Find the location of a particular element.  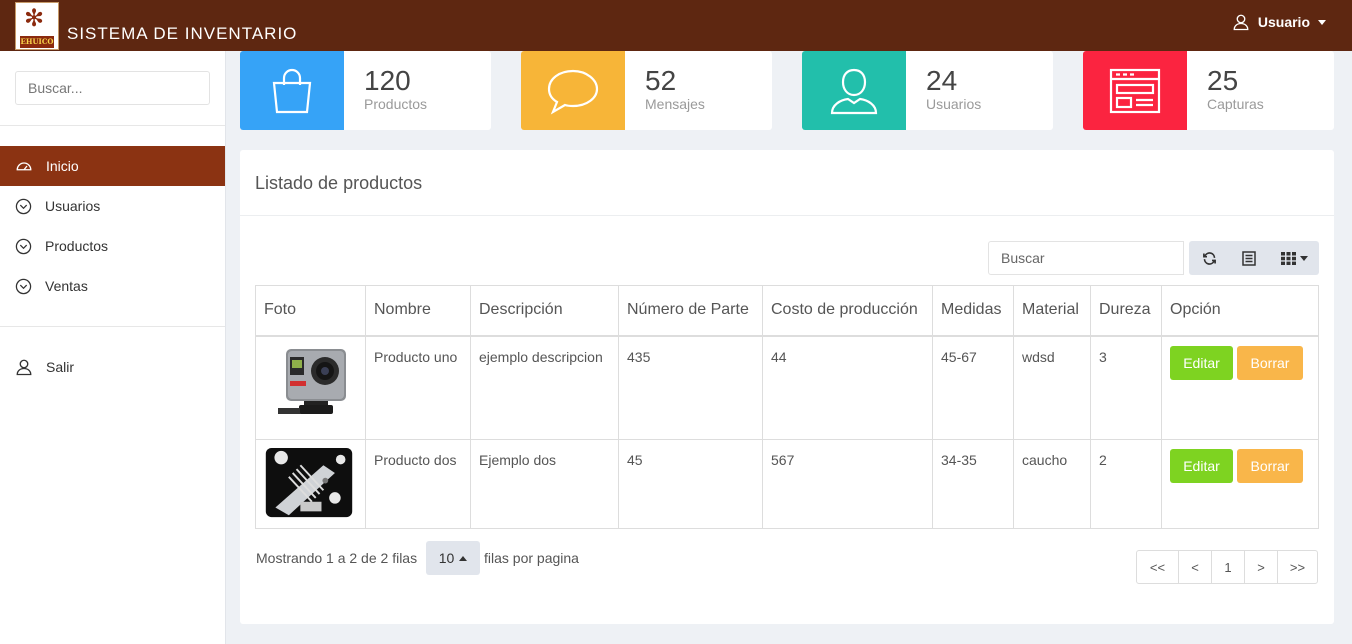

user-menu: Usuario is located at coordinates (1279, 22).